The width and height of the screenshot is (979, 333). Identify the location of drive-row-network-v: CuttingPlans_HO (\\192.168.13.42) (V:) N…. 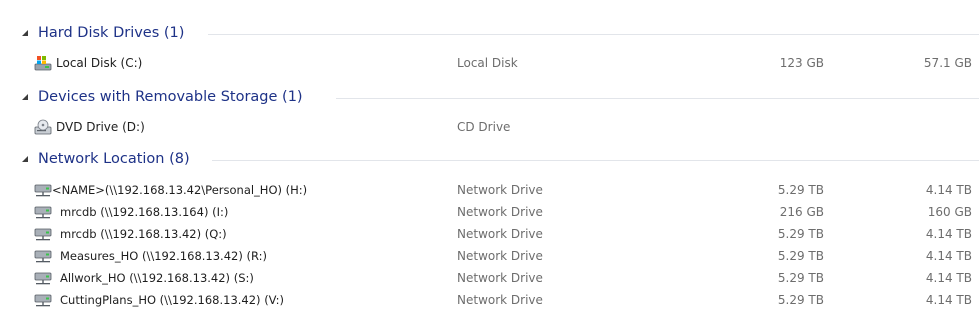
(489, 300).